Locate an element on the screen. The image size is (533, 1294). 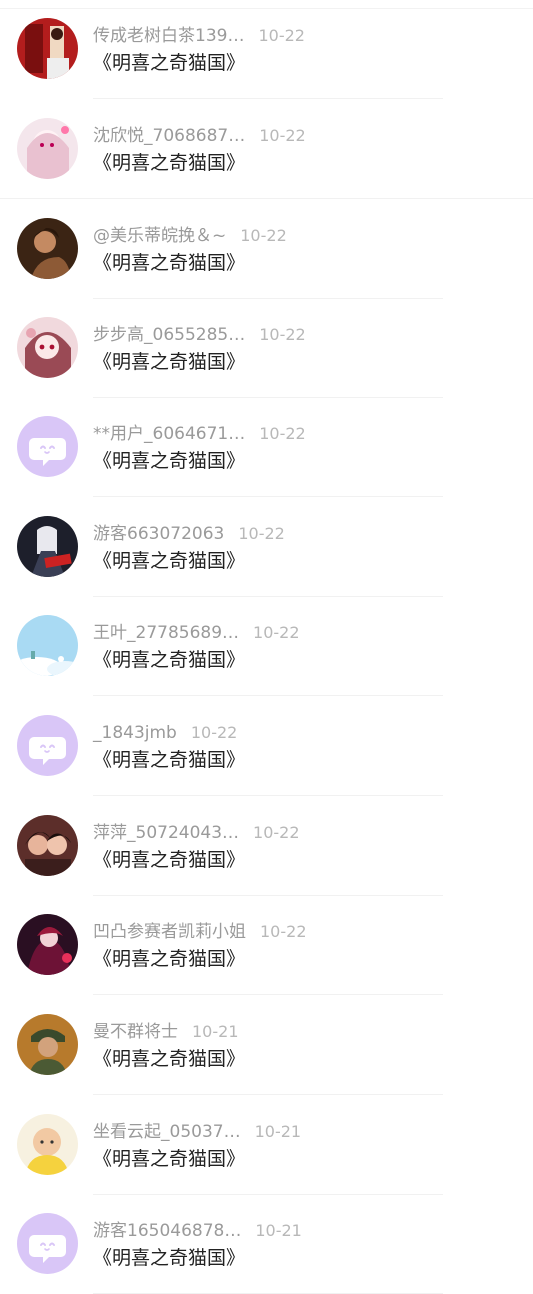
message-row: 凹凸参赛者凯莉小姐 10-22 《明喜之奇猫国》 is located at coordinates (266, 945).